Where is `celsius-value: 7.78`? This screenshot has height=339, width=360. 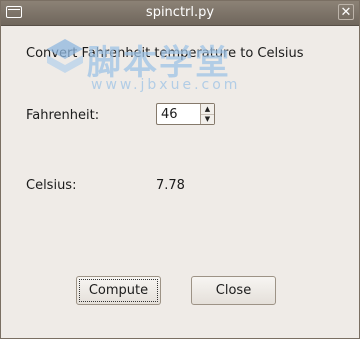
celsius-value: 7.78 is located at coordinates (170, 185).